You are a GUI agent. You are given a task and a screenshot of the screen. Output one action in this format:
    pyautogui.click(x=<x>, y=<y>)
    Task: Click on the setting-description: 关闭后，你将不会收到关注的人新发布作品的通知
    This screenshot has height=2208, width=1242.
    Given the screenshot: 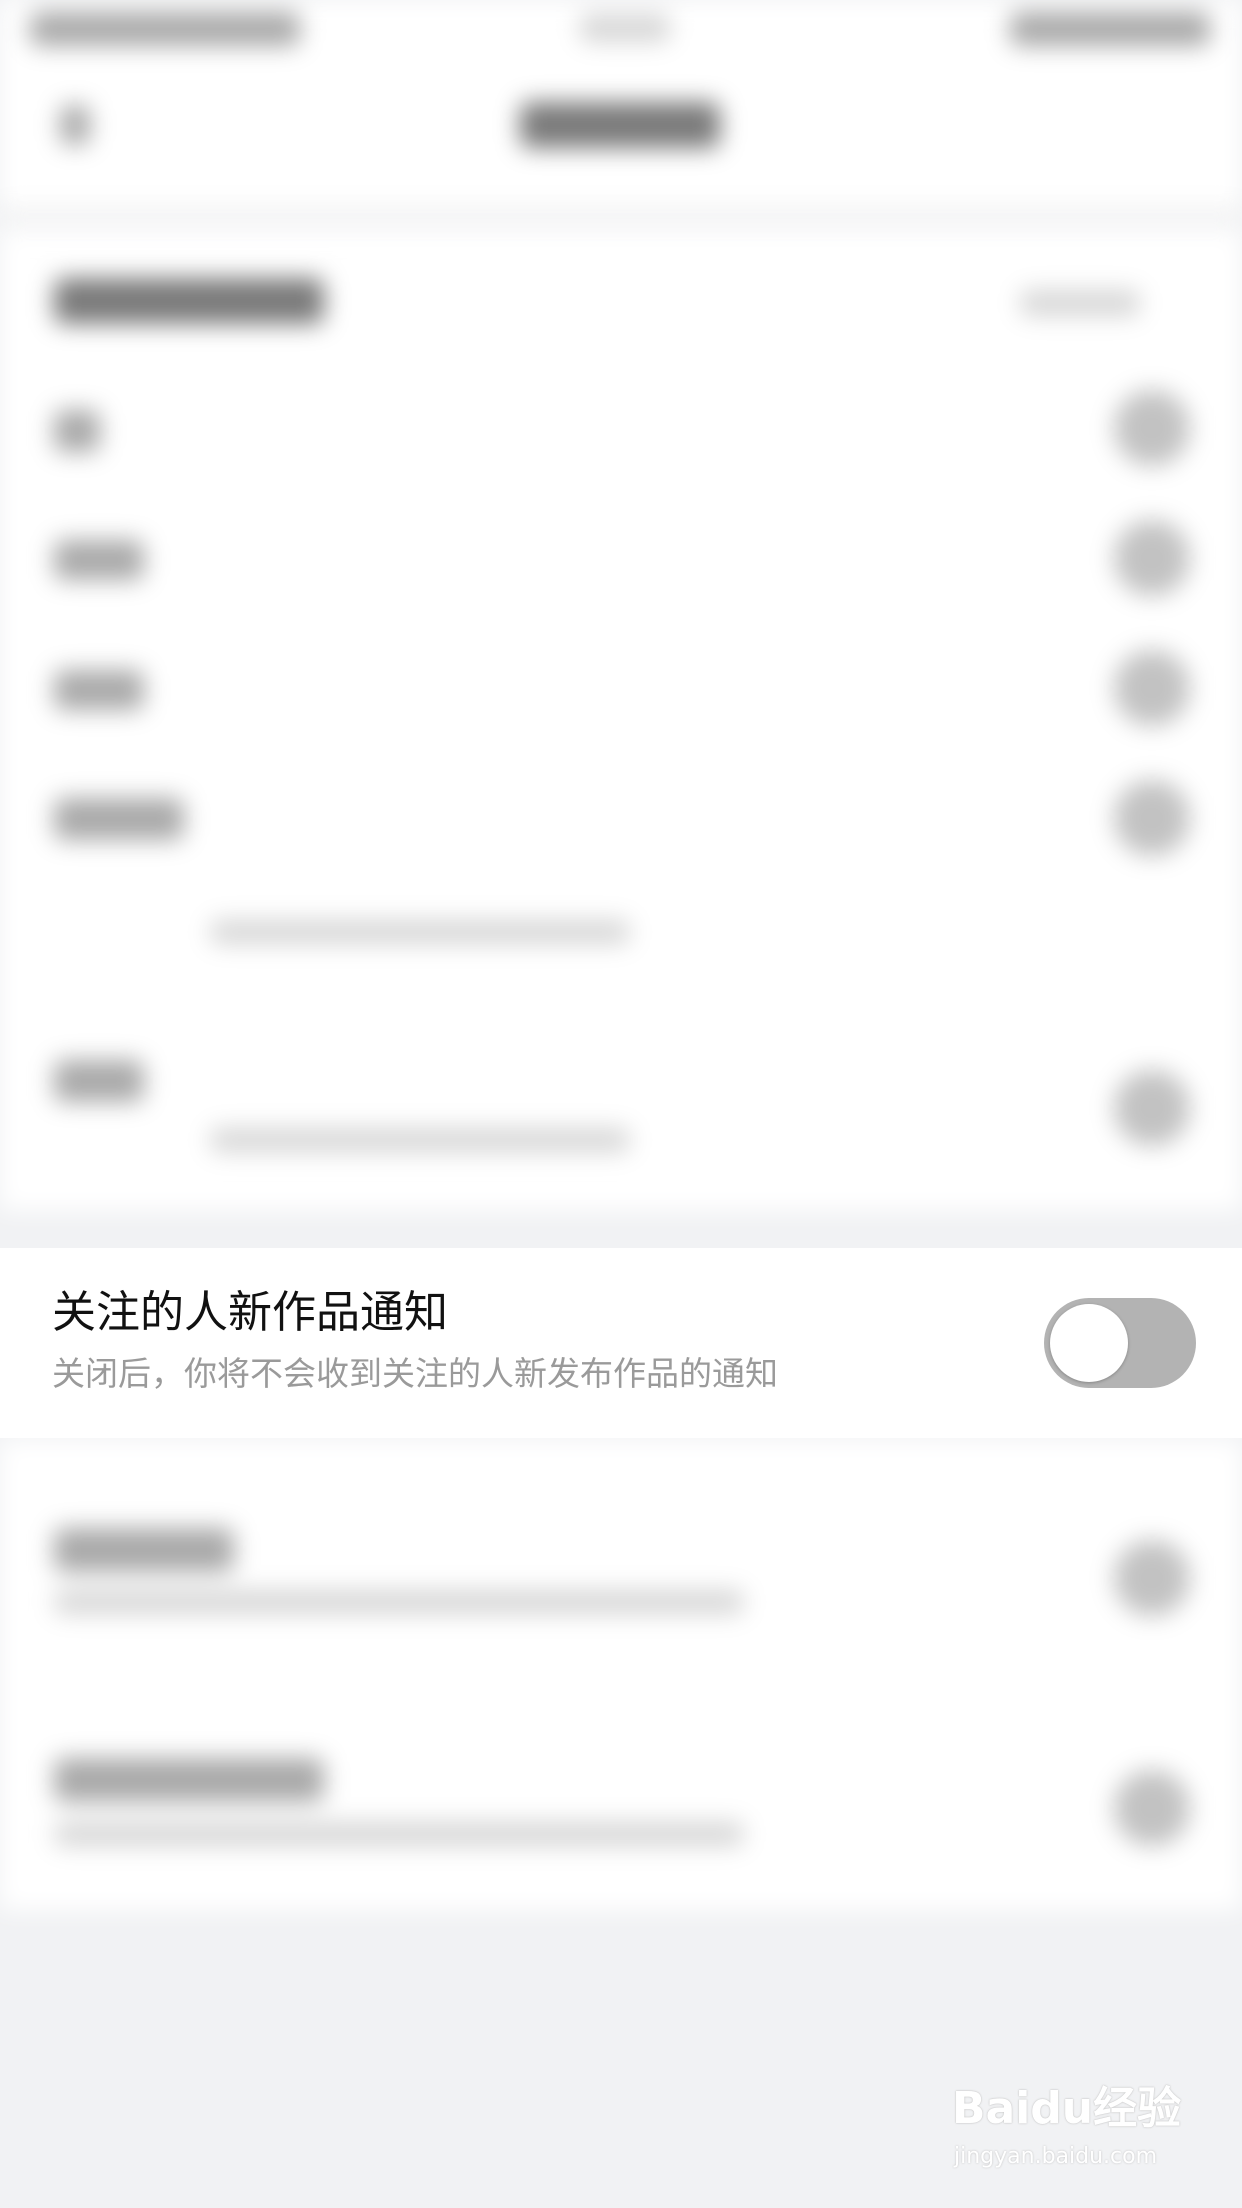 What is the action you would take?
    pyautogui.click(x=415, y=1373)
    